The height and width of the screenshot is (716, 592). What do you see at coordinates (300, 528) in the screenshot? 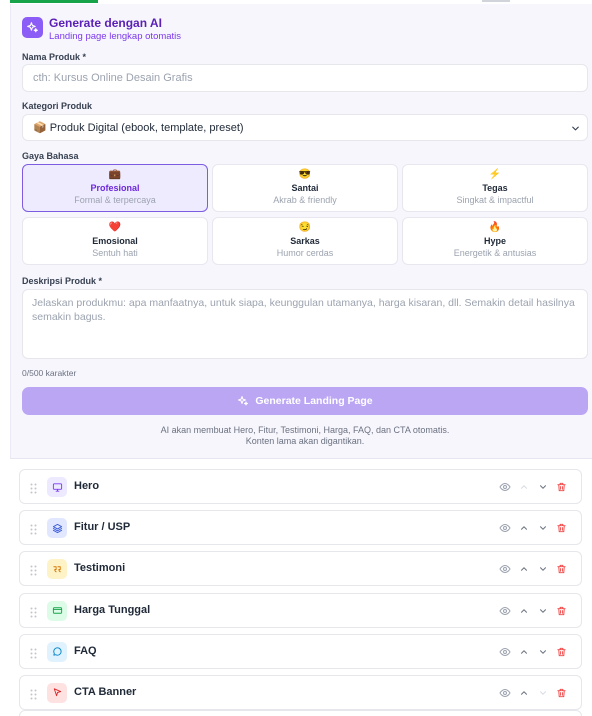
I see `section-row-fitur-usp: Fitur / USP` at bounding box center [300, 528].